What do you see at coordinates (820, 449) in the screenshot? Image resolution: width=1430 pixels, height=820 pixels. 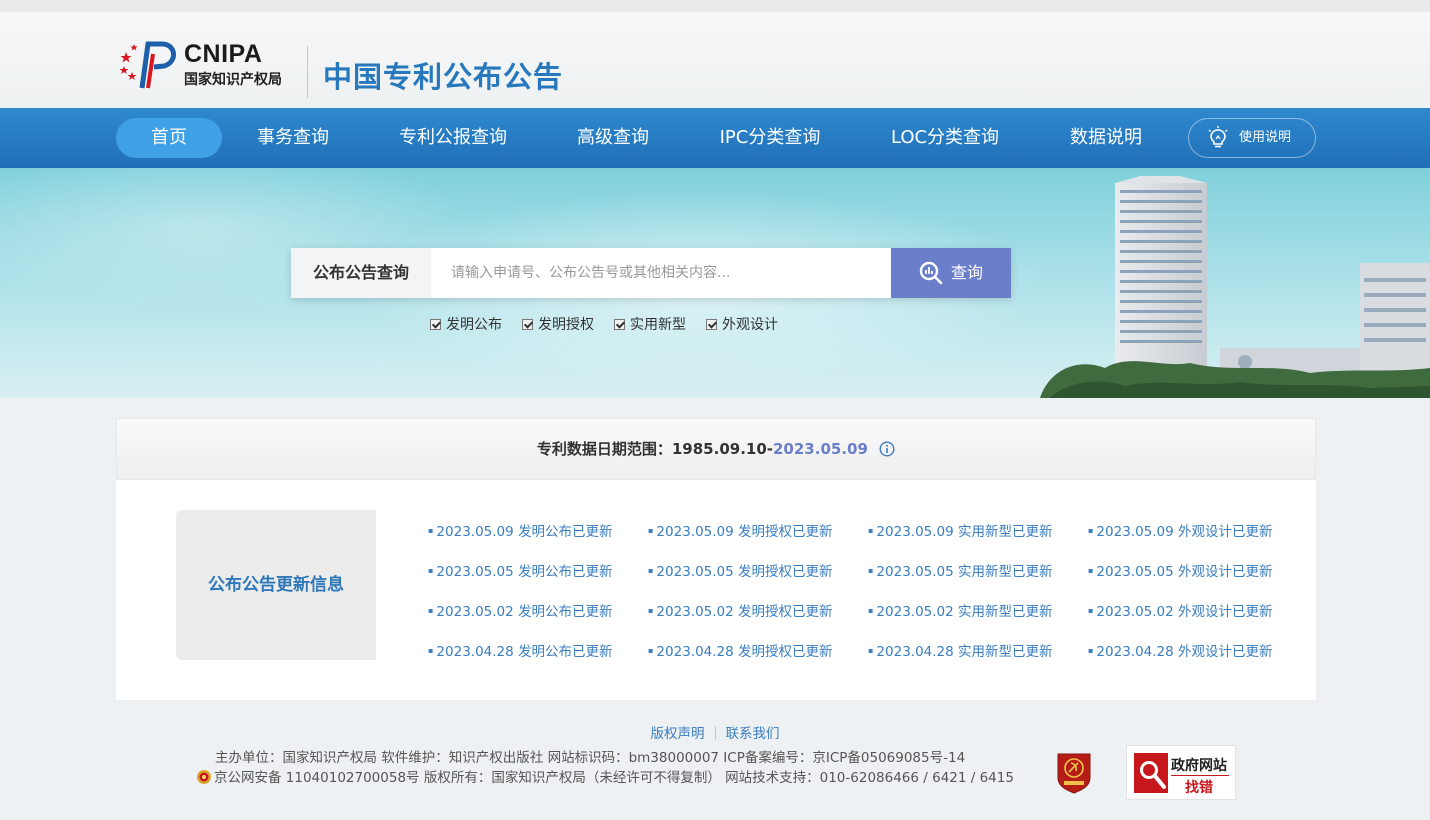 I see `date-range-end: 2023.05.09` at bounding box center [820, 449].